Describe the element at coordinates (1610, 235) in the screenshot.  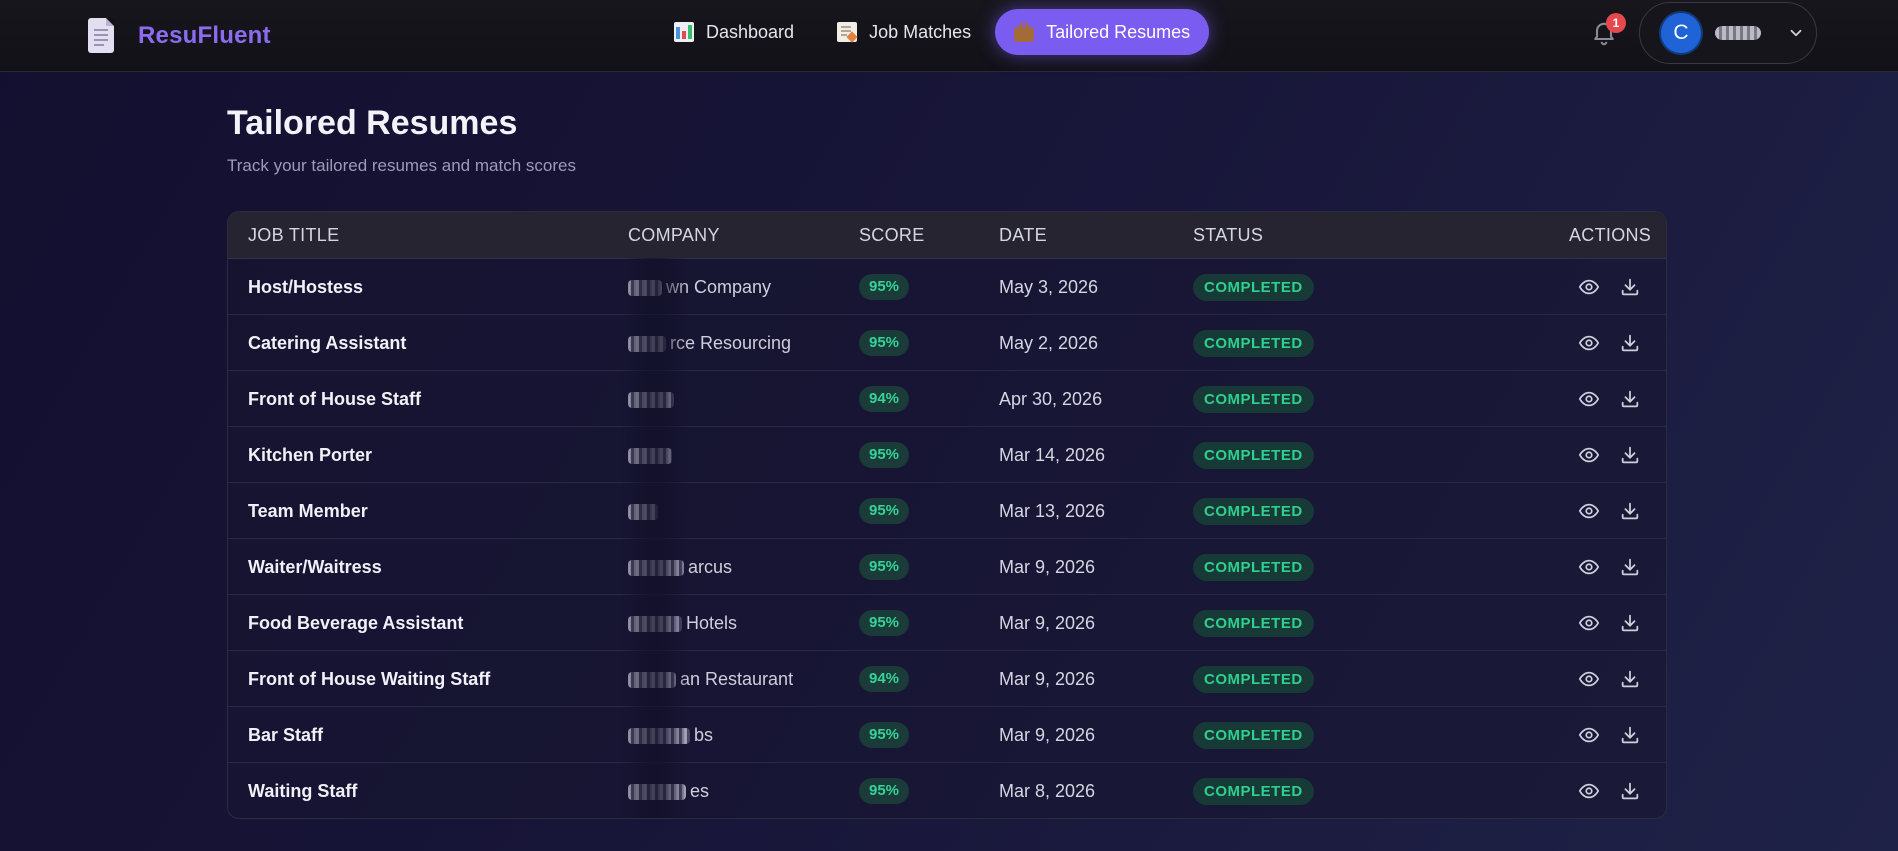
I see `header-actions: ACTIONS` at that location.